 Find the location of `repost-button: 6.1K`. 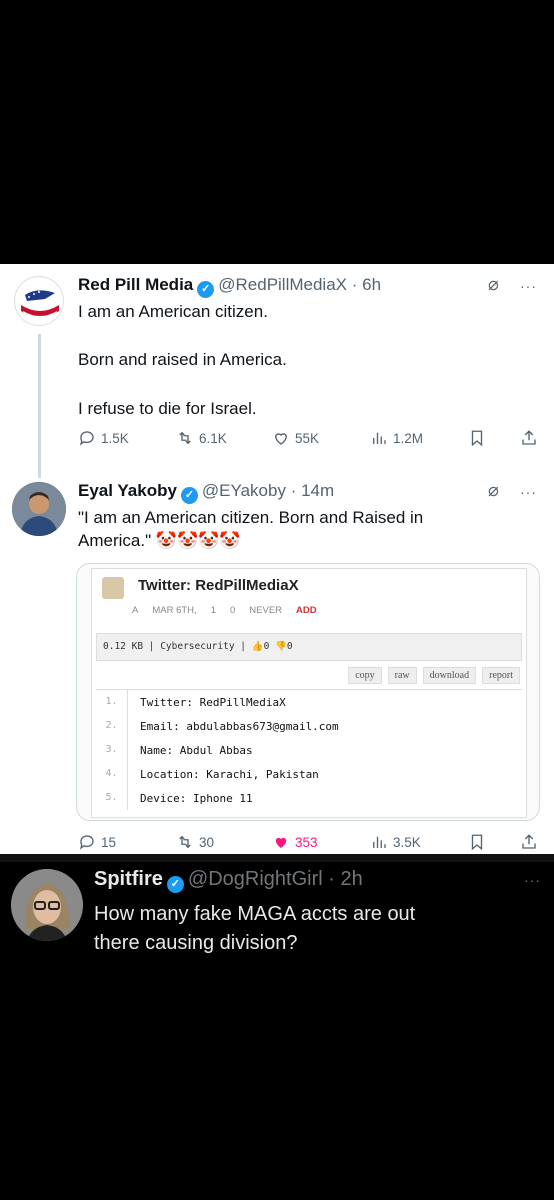

repost-button: 6.1K is located at coordinates (201, 438).